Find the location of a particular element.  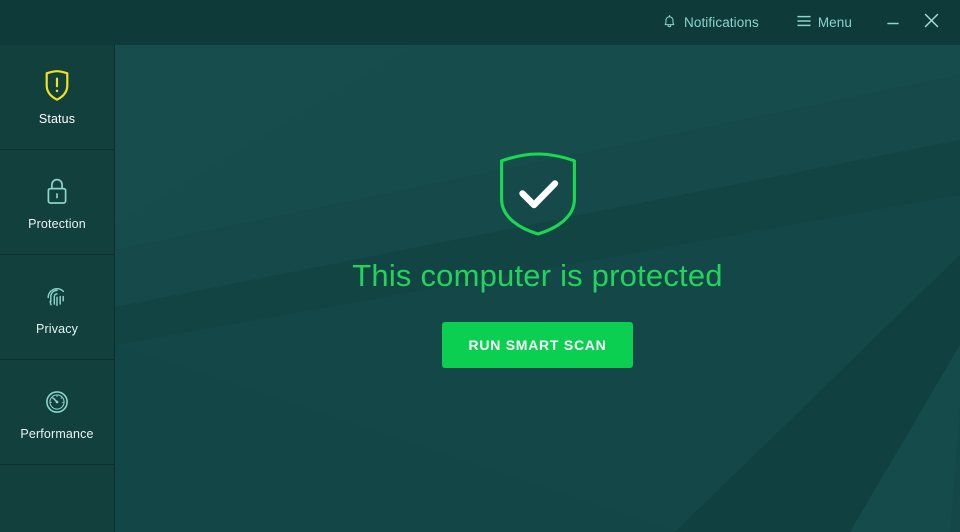

sidebar-nav: Status Protection Privacy Performance is located at coordinates (57, 288).